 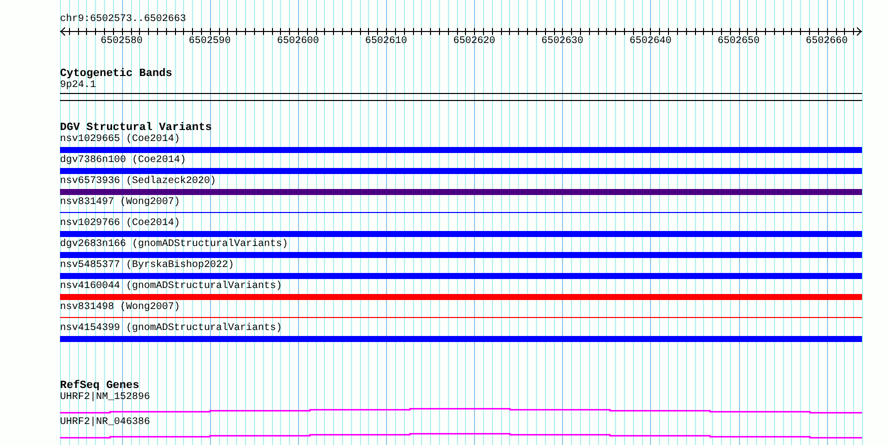 I want to click on position-label: 6502660, so click(x=827, y=42).